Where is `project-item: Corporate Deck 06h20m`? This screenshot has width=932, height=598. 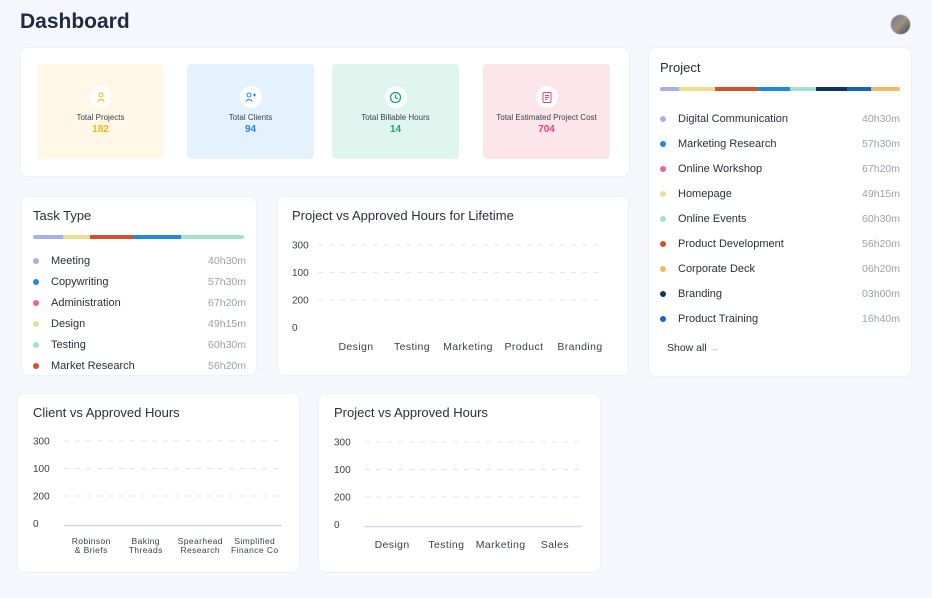 project-item: Corporate Deck 06h20m is located at coordinates (780, 268).